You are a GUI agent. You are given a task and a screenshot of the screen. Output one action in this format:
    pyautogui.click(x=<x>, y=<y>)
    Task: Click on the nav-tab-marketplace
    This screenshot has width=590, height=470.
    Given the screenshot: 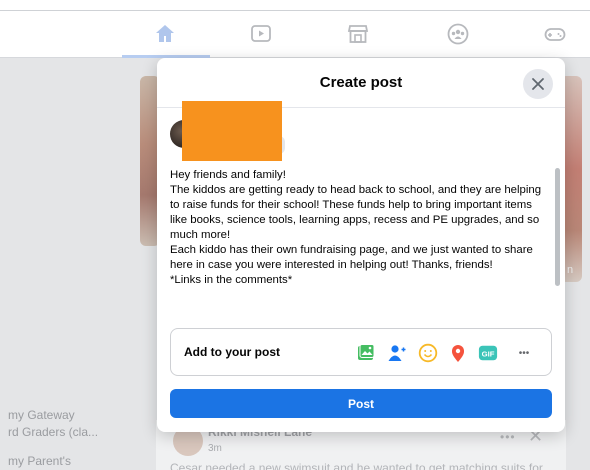 What is the action you would take?
    pyautogui.click(x=358, y=34)
    